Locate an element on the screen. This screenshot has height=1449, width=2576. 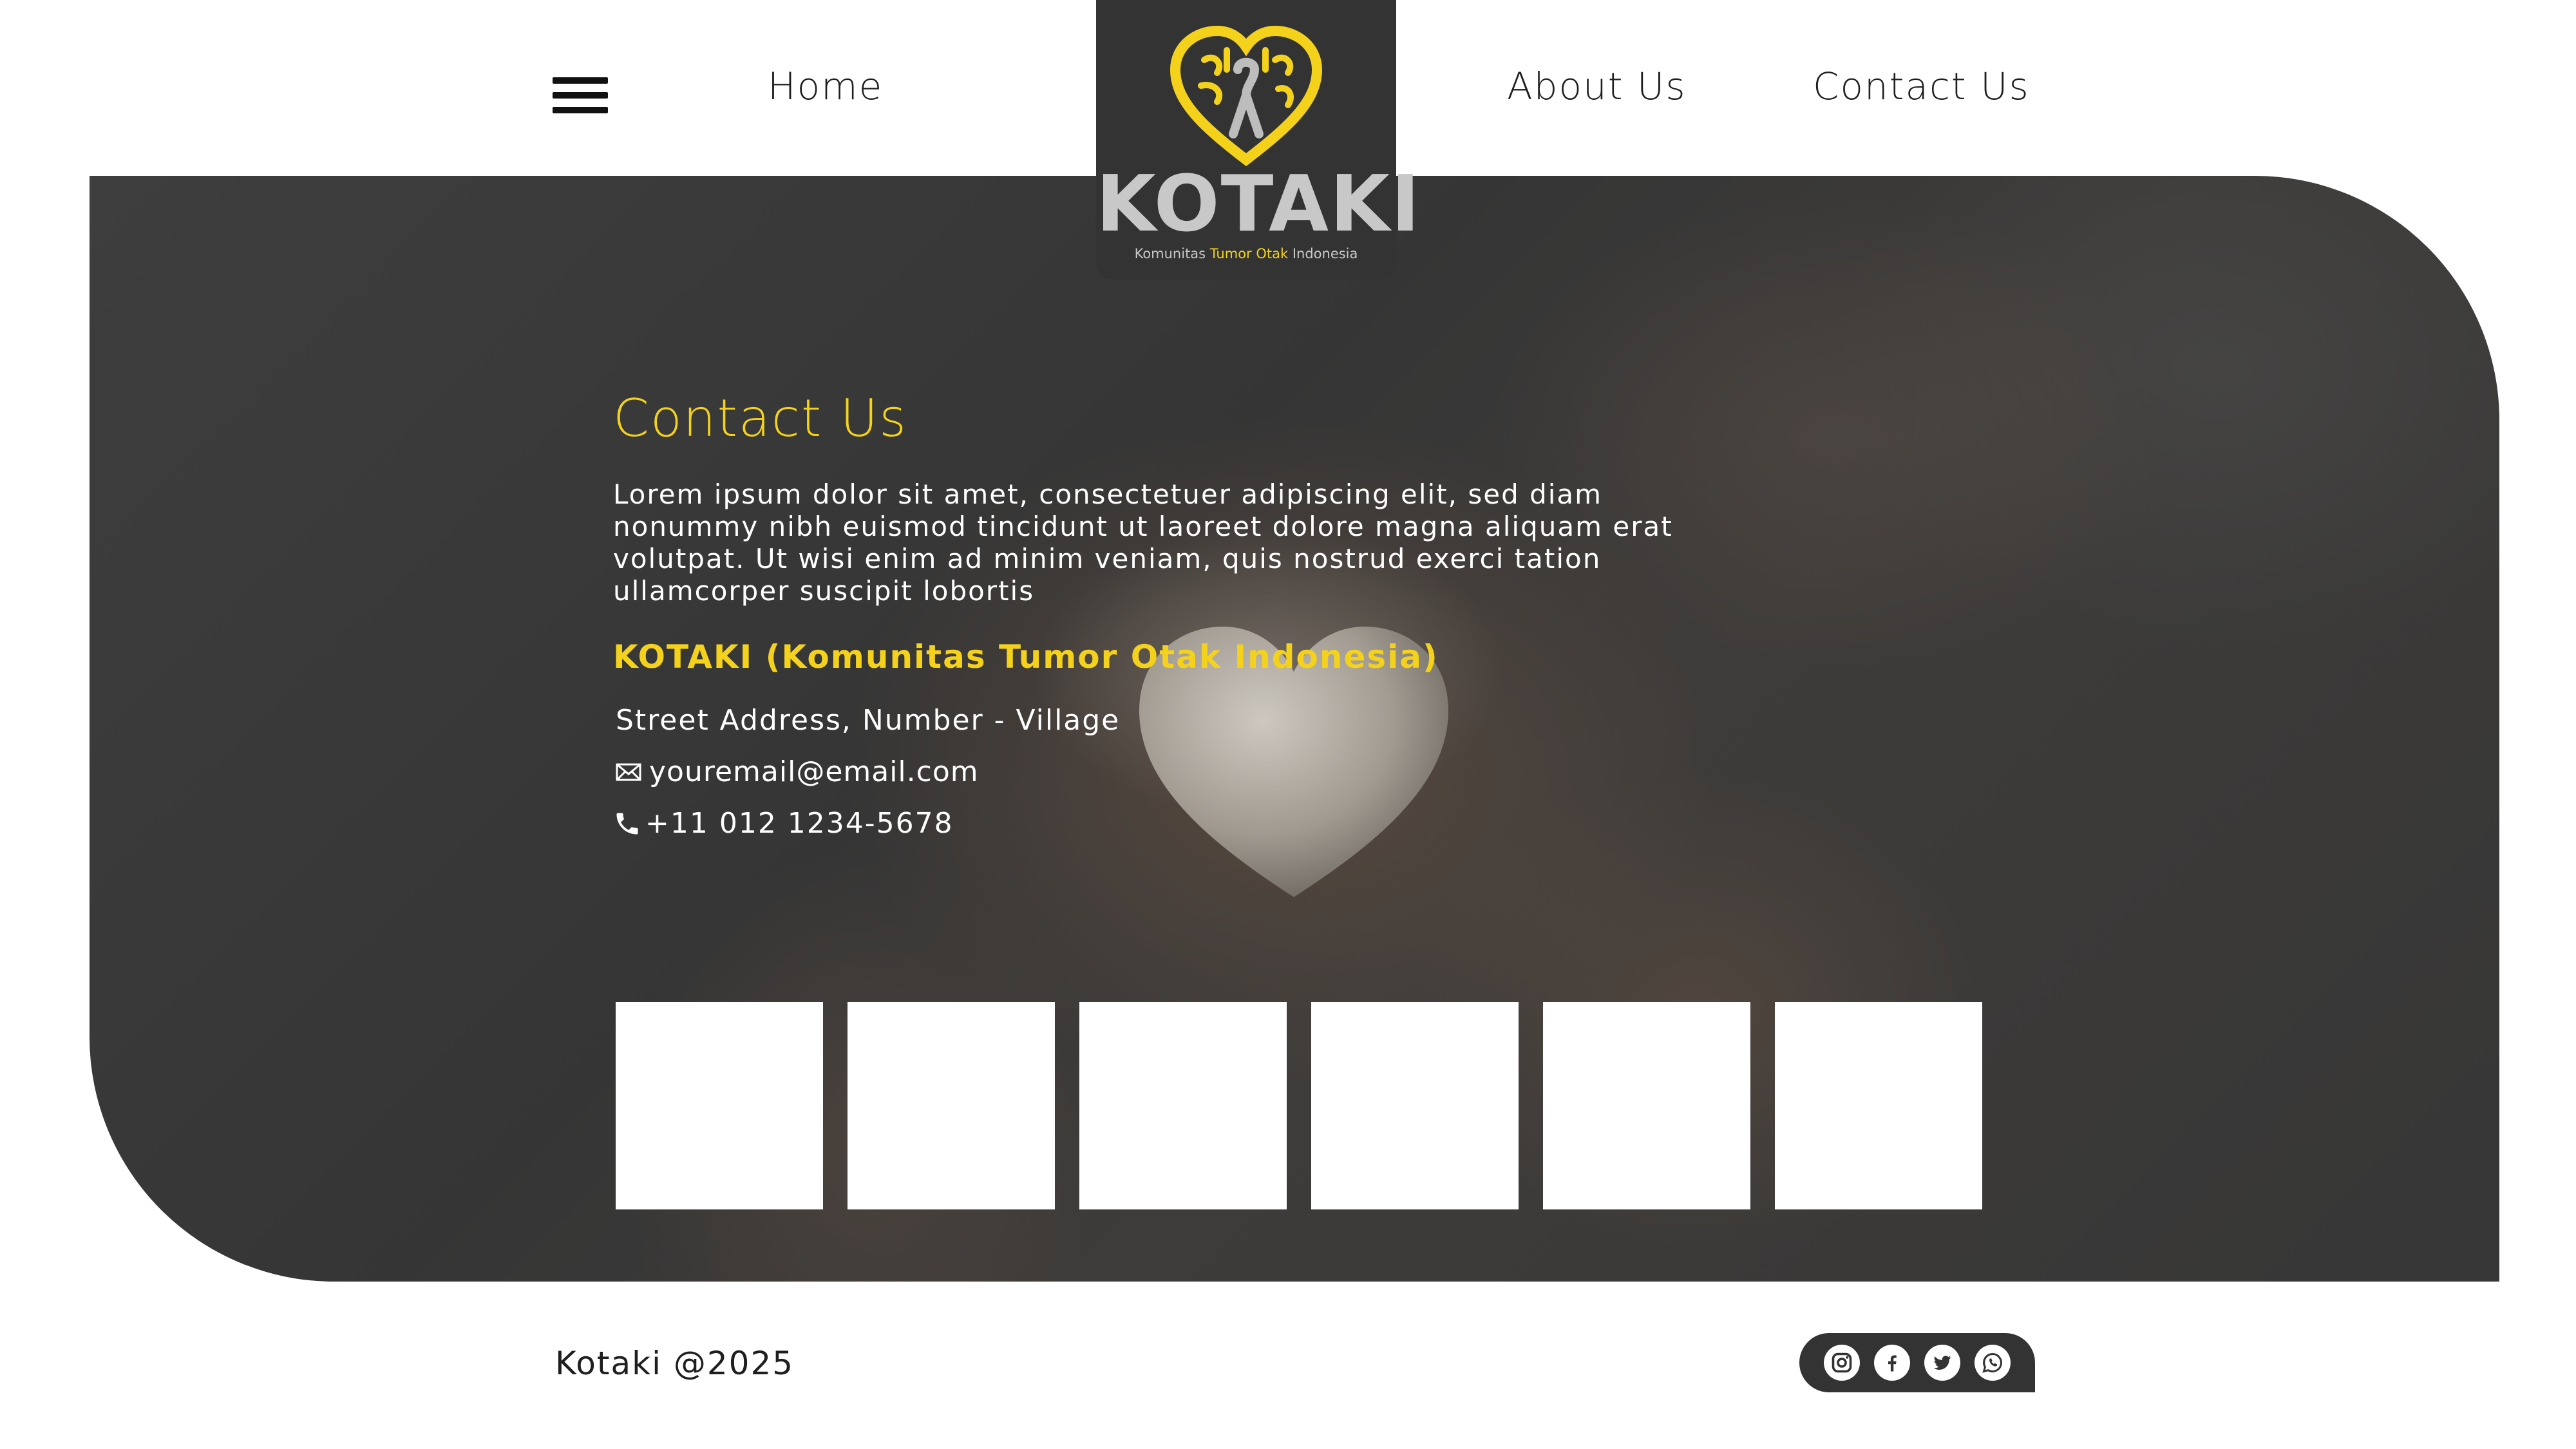
logo-subtitle-part: Komunitas is located at coordinates (1172, 254).